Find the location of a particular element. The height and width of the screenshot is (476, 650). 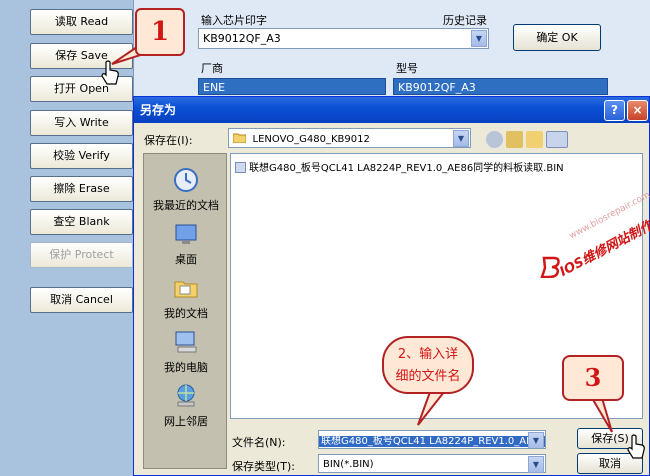

callout-3-pointer is located at coordinates (601, 415).